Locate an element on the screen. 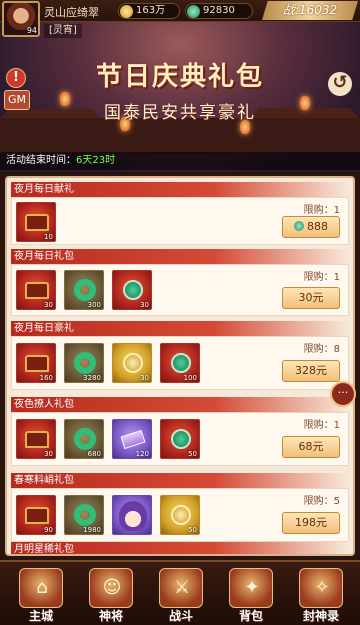 This screenshot has width=360, height=625. top-bar: 灵山应绮翠 163万 92830 战:16032 is located at coordinates (180, 11).